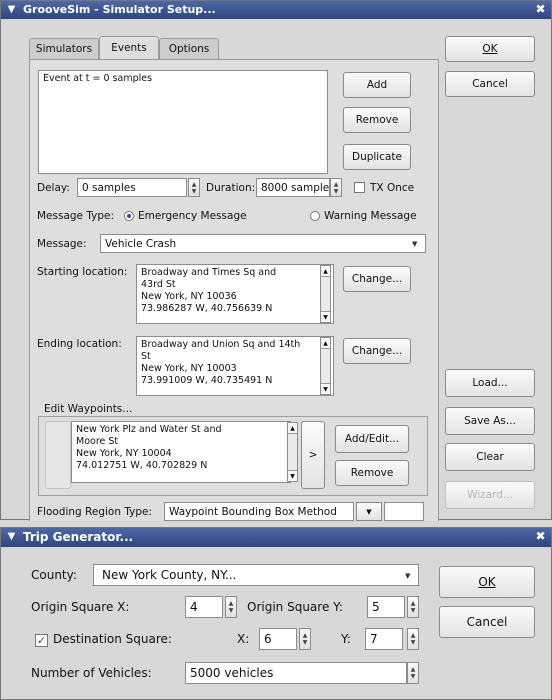 Image resolution: width=552 pixels, height=700 pixels. I want to click on trip-titlebar: ▼ Trip Generator... ✖, so click(276, 537).